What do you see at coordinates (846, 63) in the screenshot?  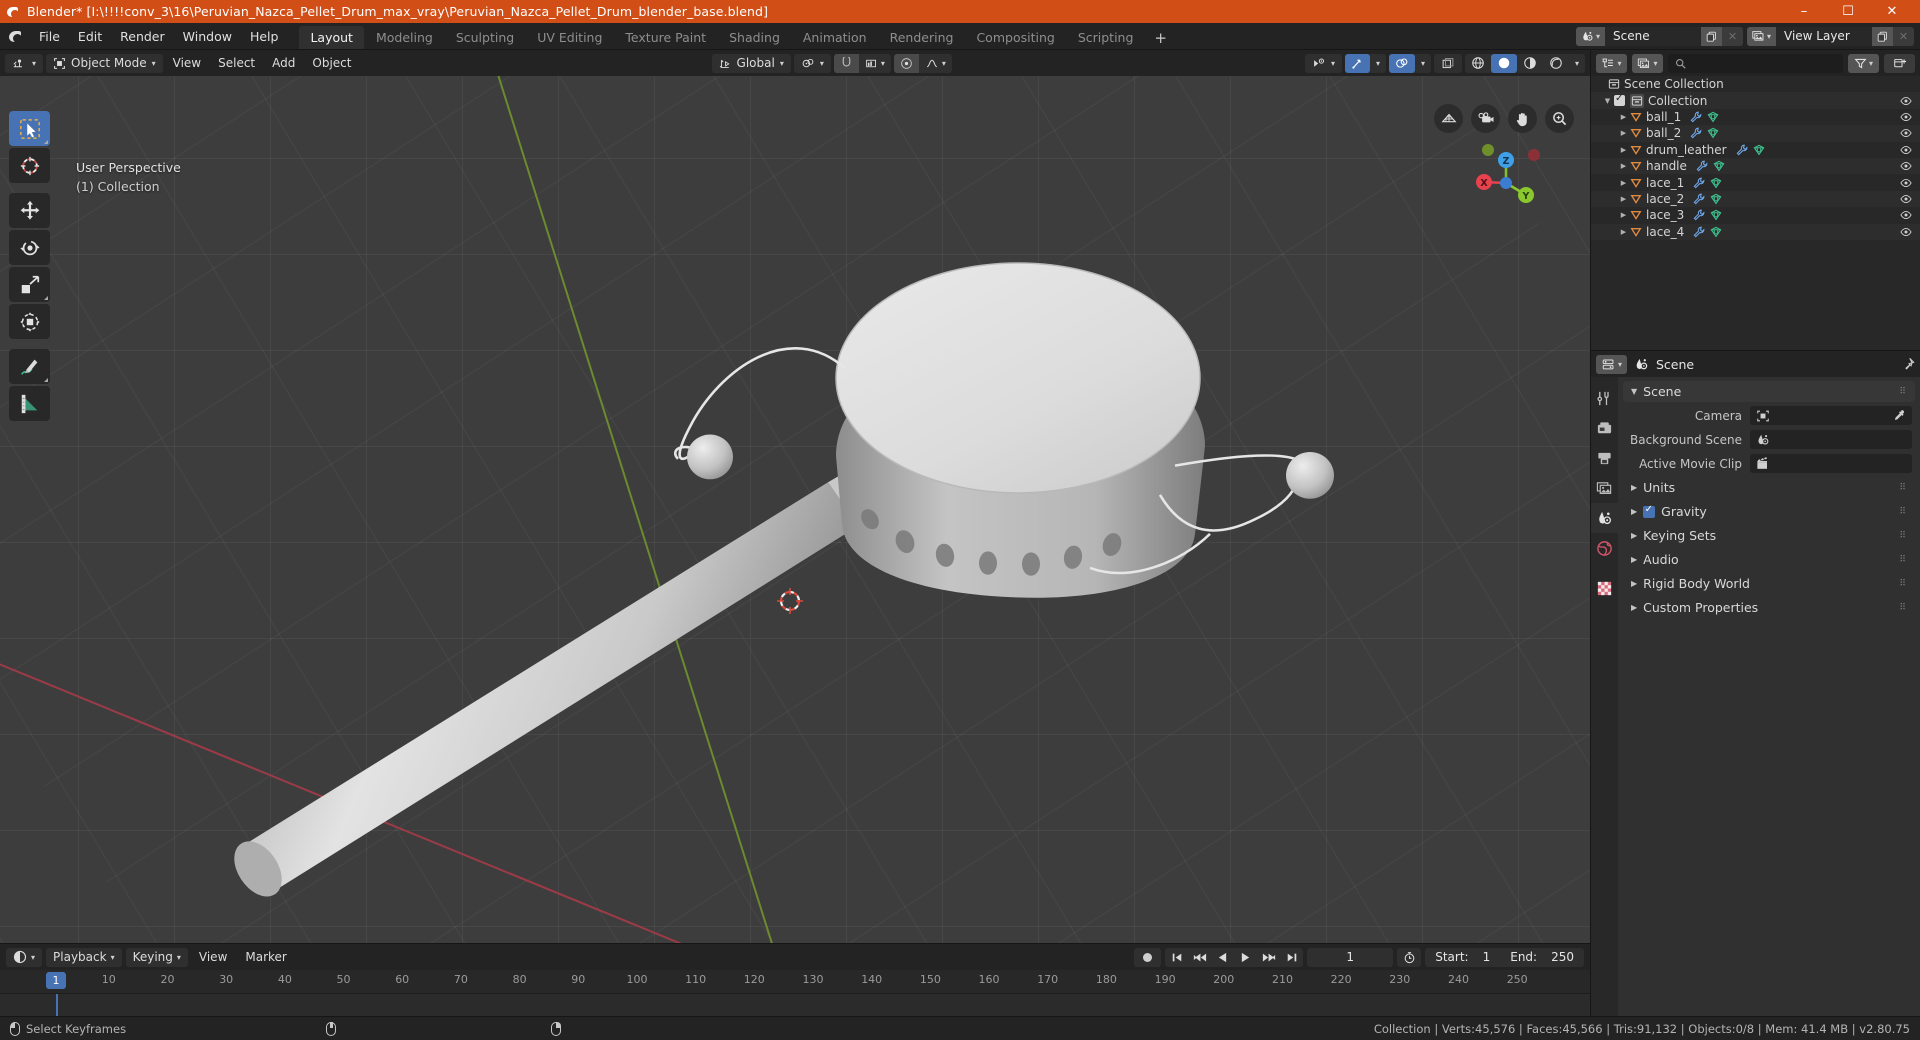 I see `snap-magnet-toggle` at bounding box center [846, 63].